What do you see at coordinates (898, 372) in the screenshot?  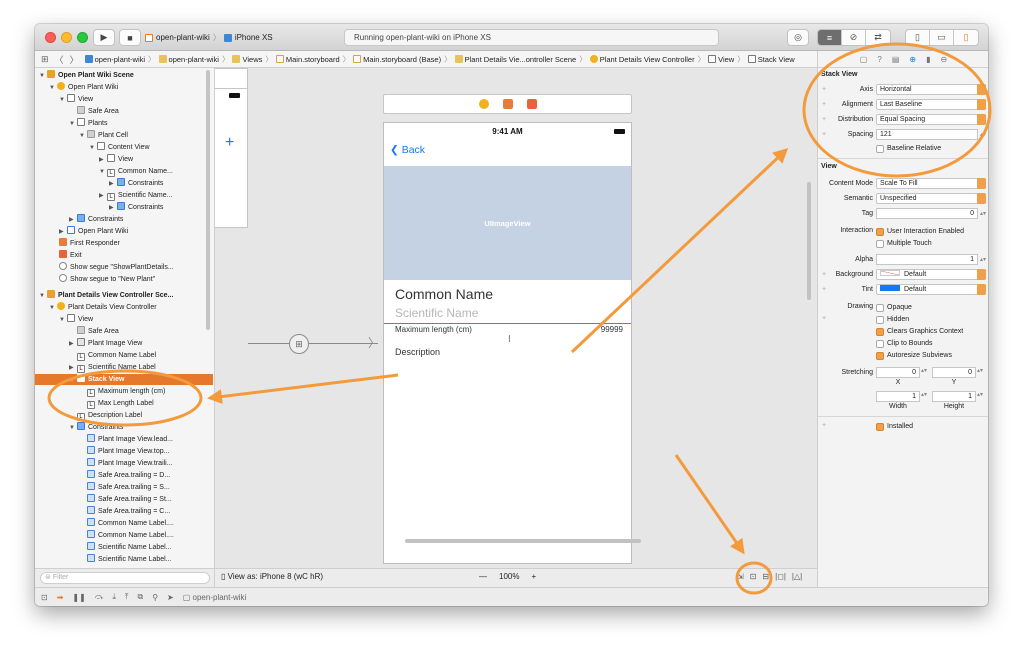 I see `stretch-x-field: 0` at bounding box center [898, 372].